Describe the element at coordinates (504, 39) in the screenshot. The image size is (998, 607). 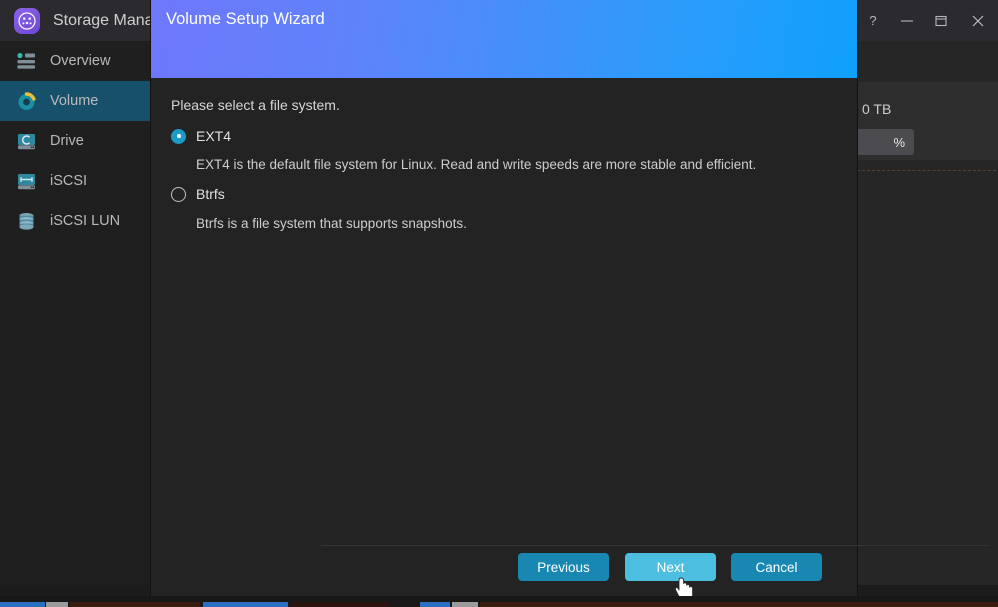
I see `dialog-header: Volume Setup Wizard` at that location.